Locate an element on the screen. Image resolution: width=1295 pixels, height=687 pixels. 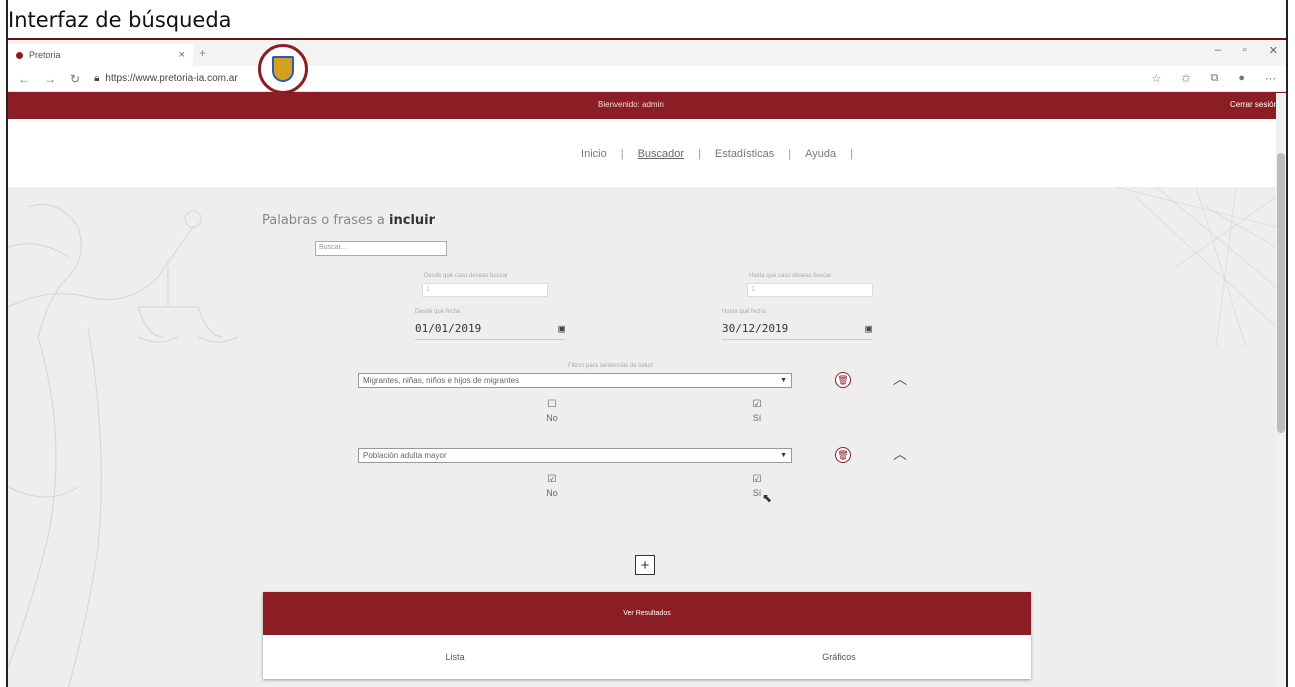
date-to-value: 30/12/2019 is located at coordinates (755, 328).